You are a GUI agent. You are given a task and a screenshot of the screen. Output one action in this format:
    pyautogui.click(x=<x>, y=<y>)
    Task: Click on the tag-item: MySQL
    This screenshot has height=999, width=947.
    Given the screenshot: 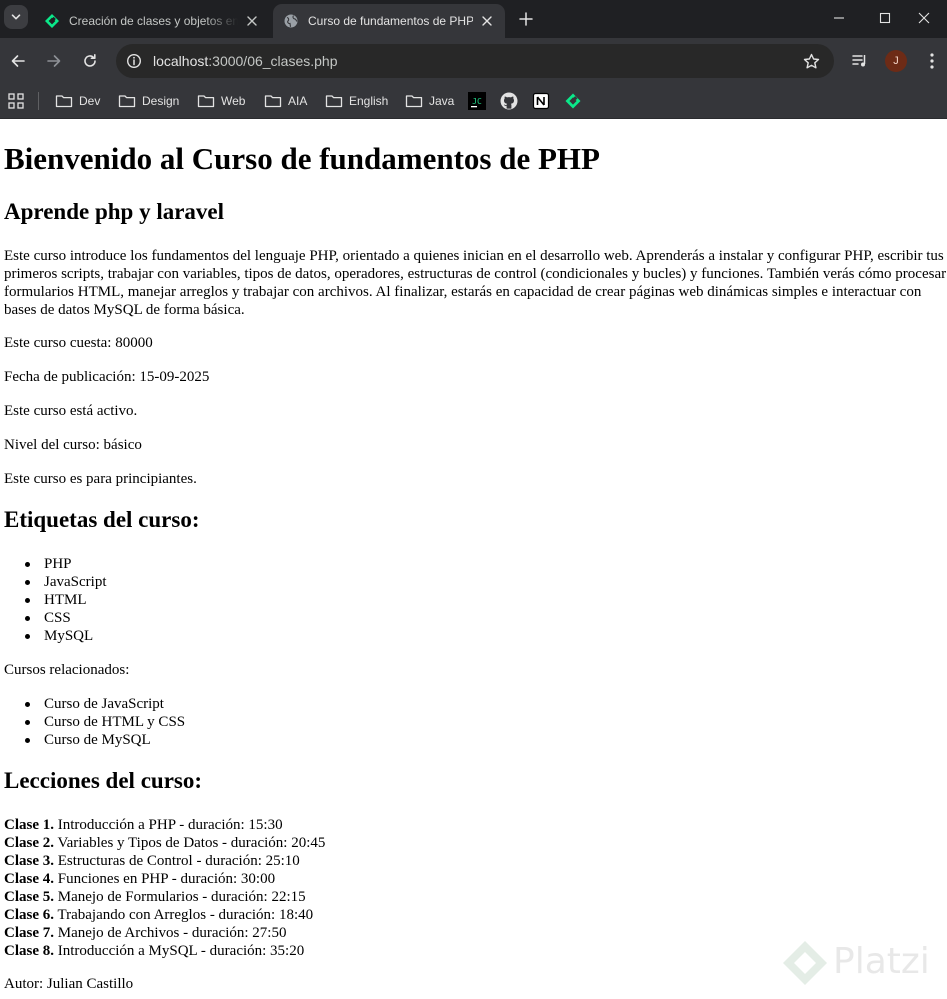 What is the action you would take?
    pyautogui.click(x=53, y=636)
    